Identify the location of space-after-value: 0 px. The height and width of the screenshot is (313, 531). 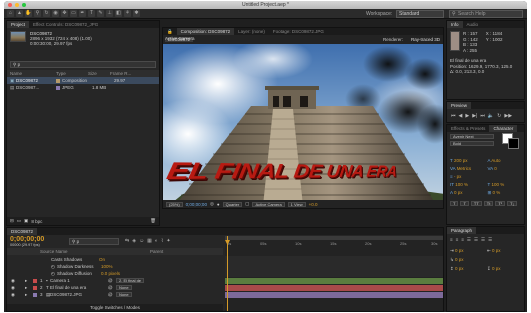
(496, 268).